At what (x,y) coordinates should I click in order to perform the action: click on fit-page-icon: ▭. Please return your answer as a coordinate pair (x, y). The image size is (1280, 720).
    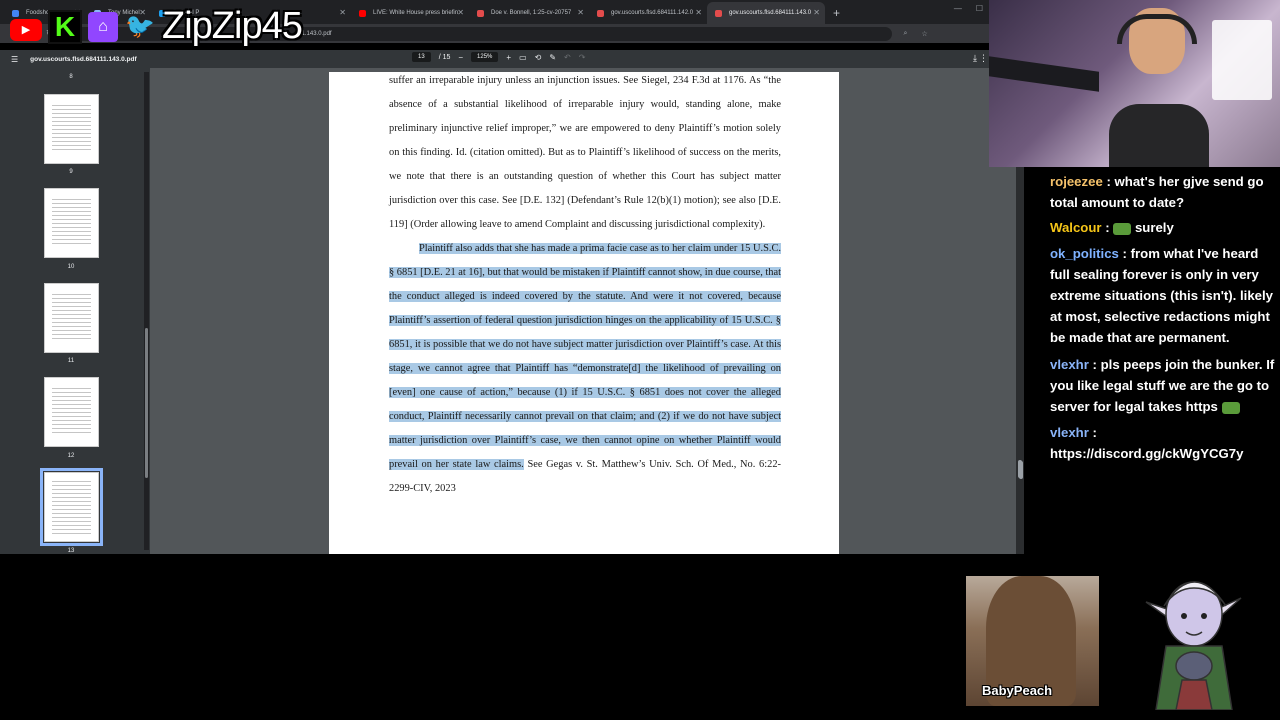
    Looking at the image, I should click on (523, 57).